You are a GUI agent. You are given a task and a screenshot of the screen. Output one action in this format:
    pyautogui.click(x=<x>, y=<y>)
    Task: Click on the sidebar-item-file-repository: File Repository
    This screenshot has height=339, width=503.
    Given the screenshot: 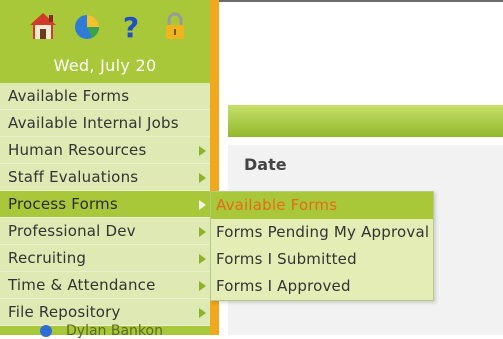 What is the action you would take?
    pyautogui.click(x=105, y=312)
    